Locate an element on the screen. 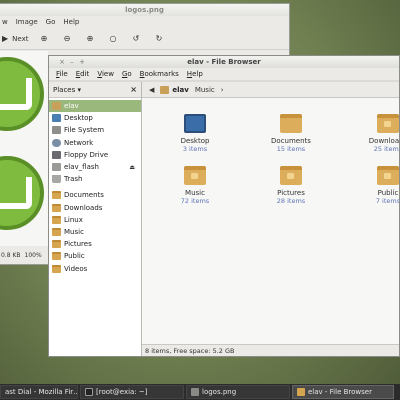 This screenshot has width=400, height=400. zoom-in-icon: ⊕ is located at coordinates (43, 39).